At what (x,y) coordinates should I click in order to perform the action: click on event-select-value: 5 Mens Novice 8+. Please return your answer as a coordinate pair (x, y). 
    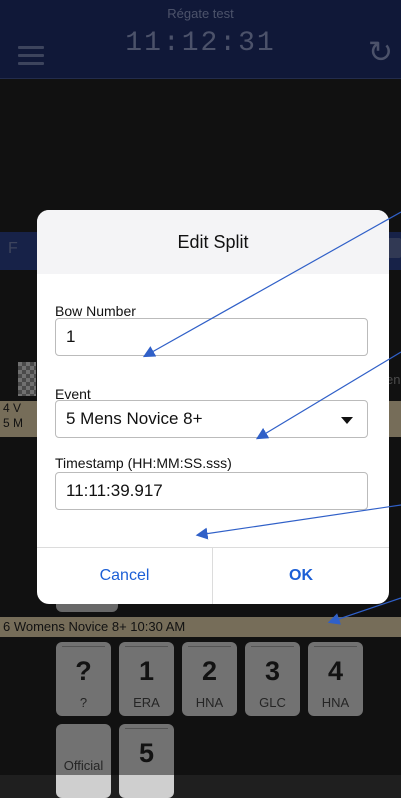
    Looking at the image, I should click on (134, 418).